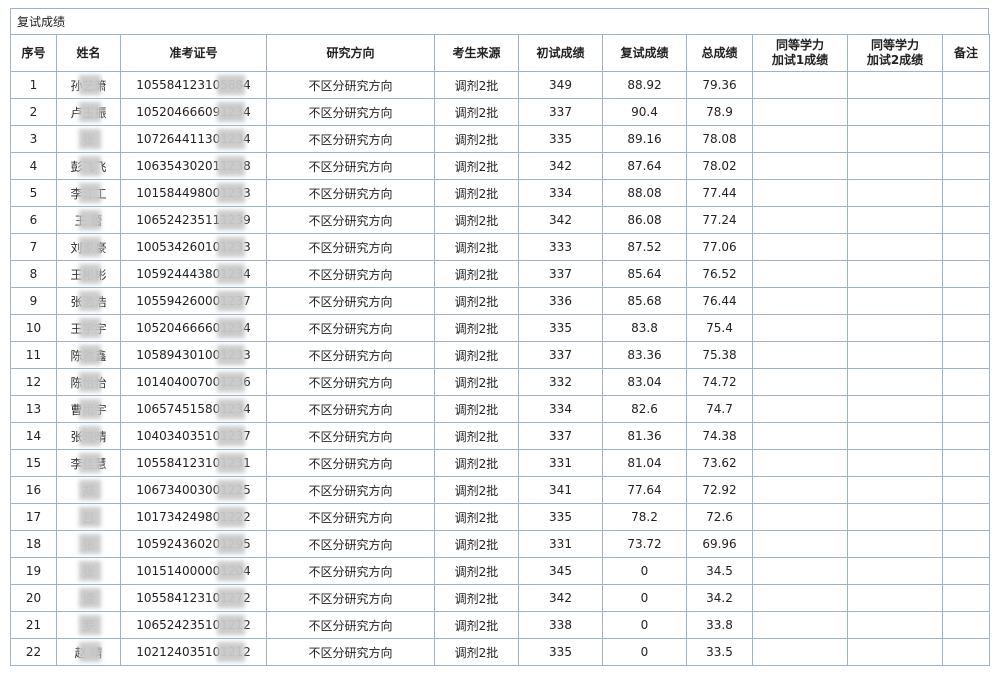 The width and height of the screenshot is (998, 676). Describe the element at coordinates (33, 544) in the screenshot. I see `seq-cell: 18` at that location.